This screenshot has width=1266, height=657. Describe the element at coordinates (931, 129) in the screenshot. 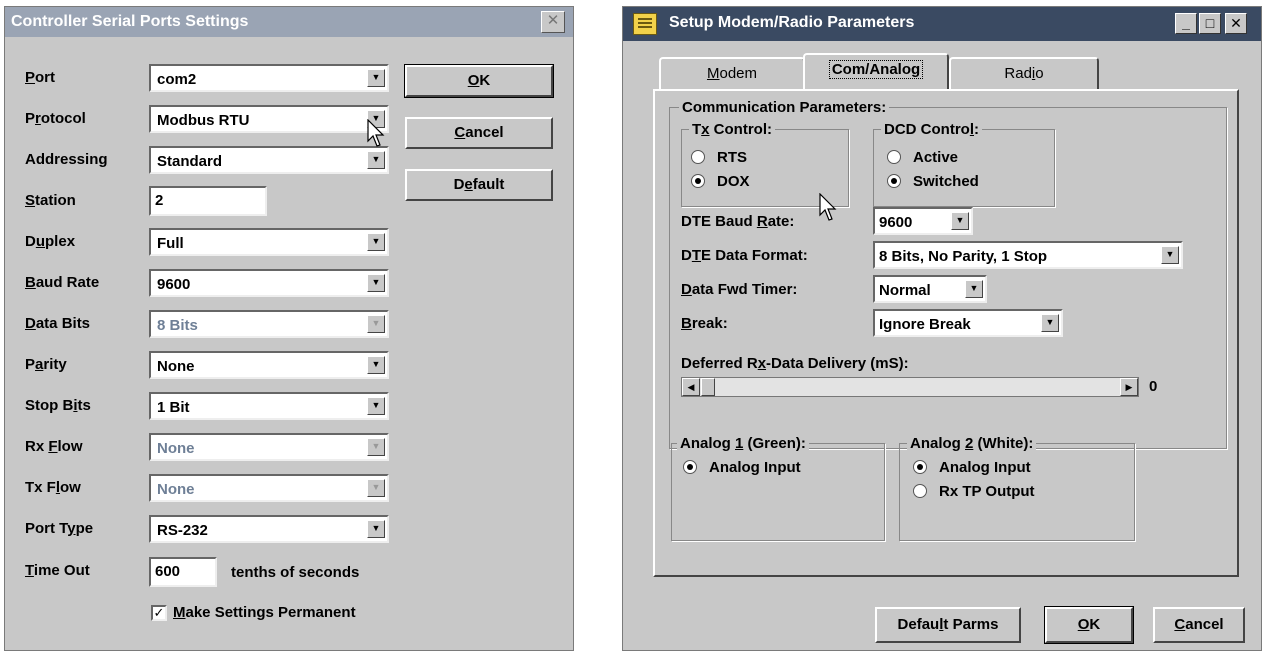

I see `dcd-control-title: DCD Control:` at that location.